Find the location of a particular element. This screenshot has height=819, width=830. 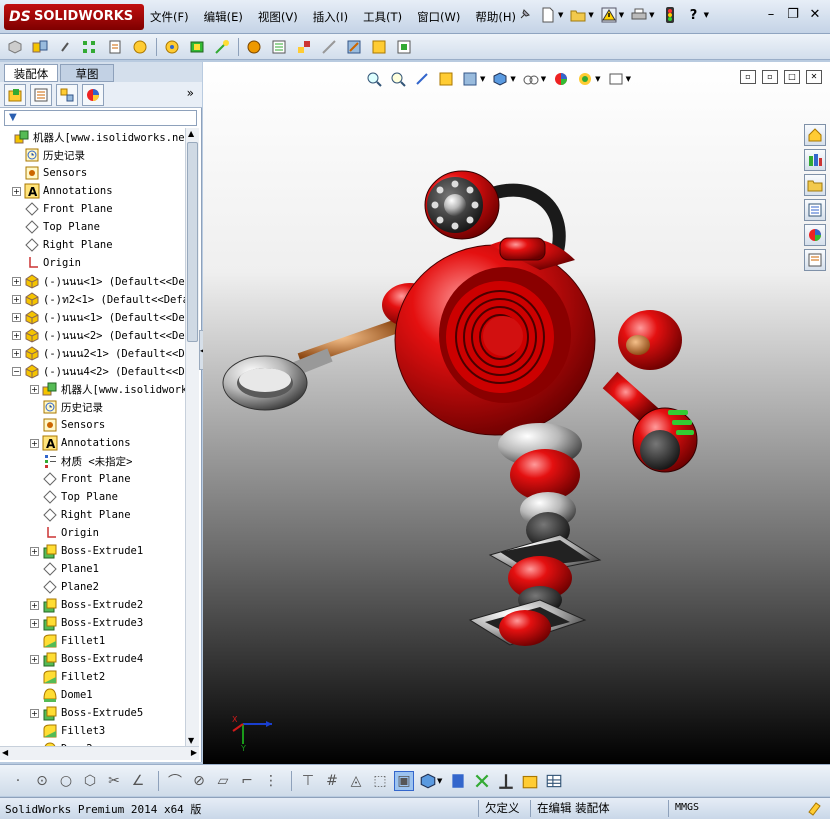

previous-view-icon is located at coordinates (422, 79).